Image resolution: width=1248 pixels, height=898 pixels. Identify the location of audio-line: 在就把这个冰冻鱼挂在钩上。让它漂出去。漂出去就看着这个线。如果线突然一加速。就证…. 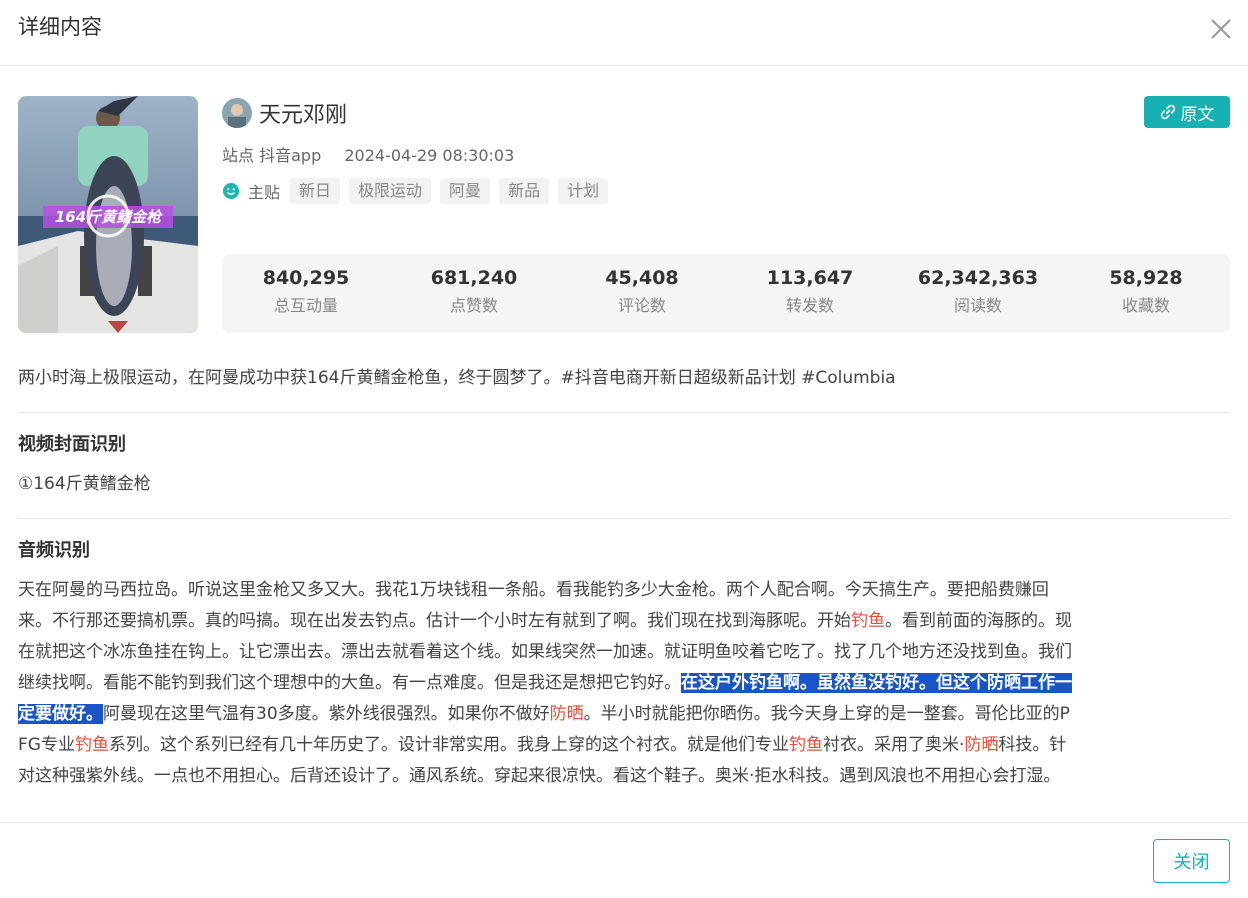
(545, 652).